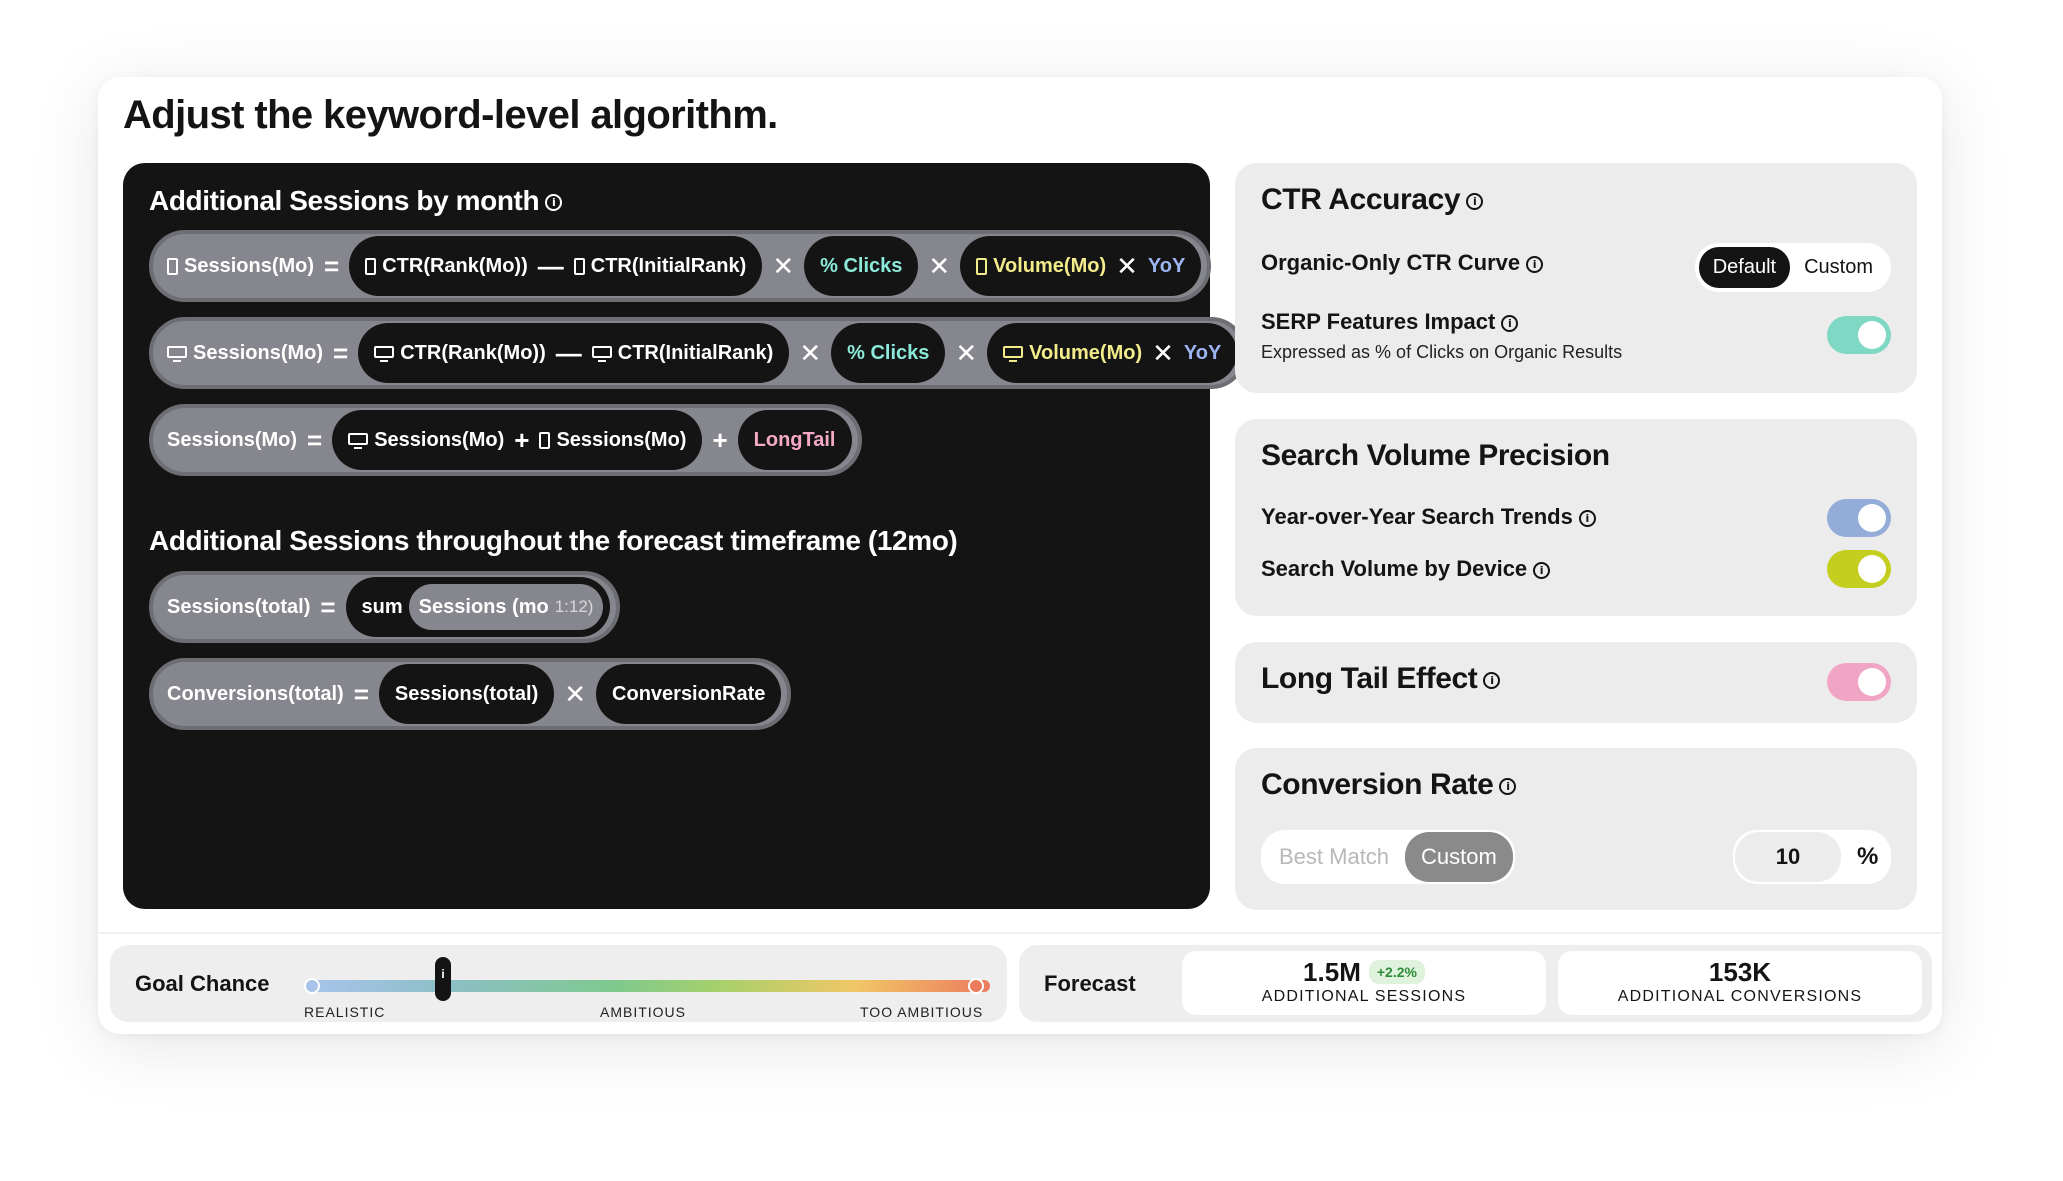  Describe the element at coordinates (255, 693) in the screenshot. I see `formula-lhs: Conversions(total)` at that location.